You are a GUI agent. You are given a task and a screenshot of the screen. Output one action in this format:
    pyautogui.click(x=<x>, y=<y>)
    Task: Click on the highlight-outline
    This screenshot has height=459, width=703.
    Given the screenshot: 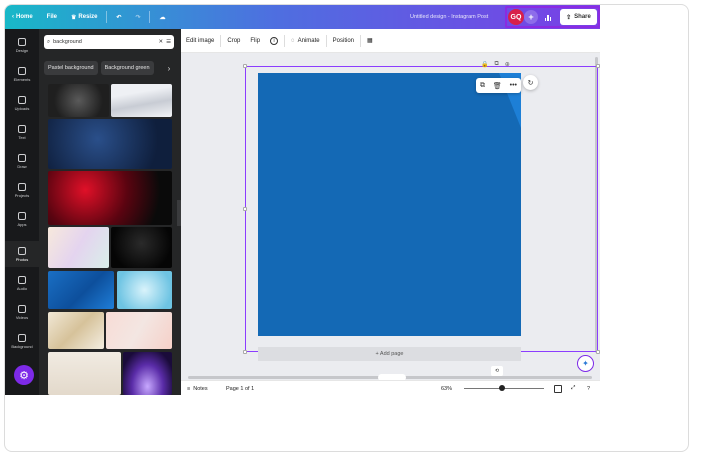 What is the action you would take?
    pyautogui.click(x=552, y=17)
    